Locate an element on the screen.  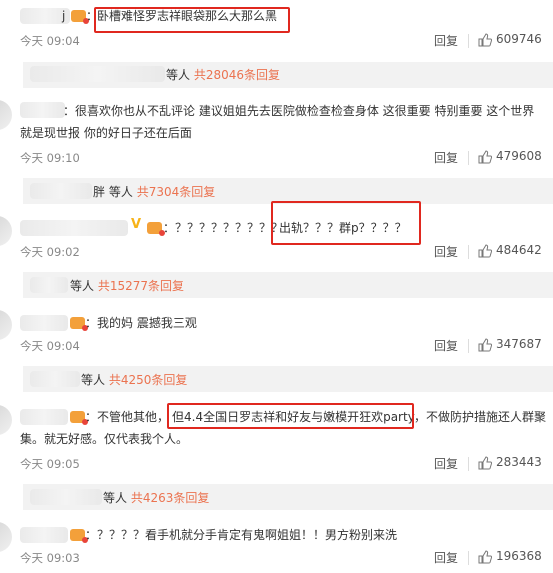
comment-text: ？？？？看手机就分手肯定有鬼啊姐姐！！男方粉别来洗 is located at coordinates (247, 535).